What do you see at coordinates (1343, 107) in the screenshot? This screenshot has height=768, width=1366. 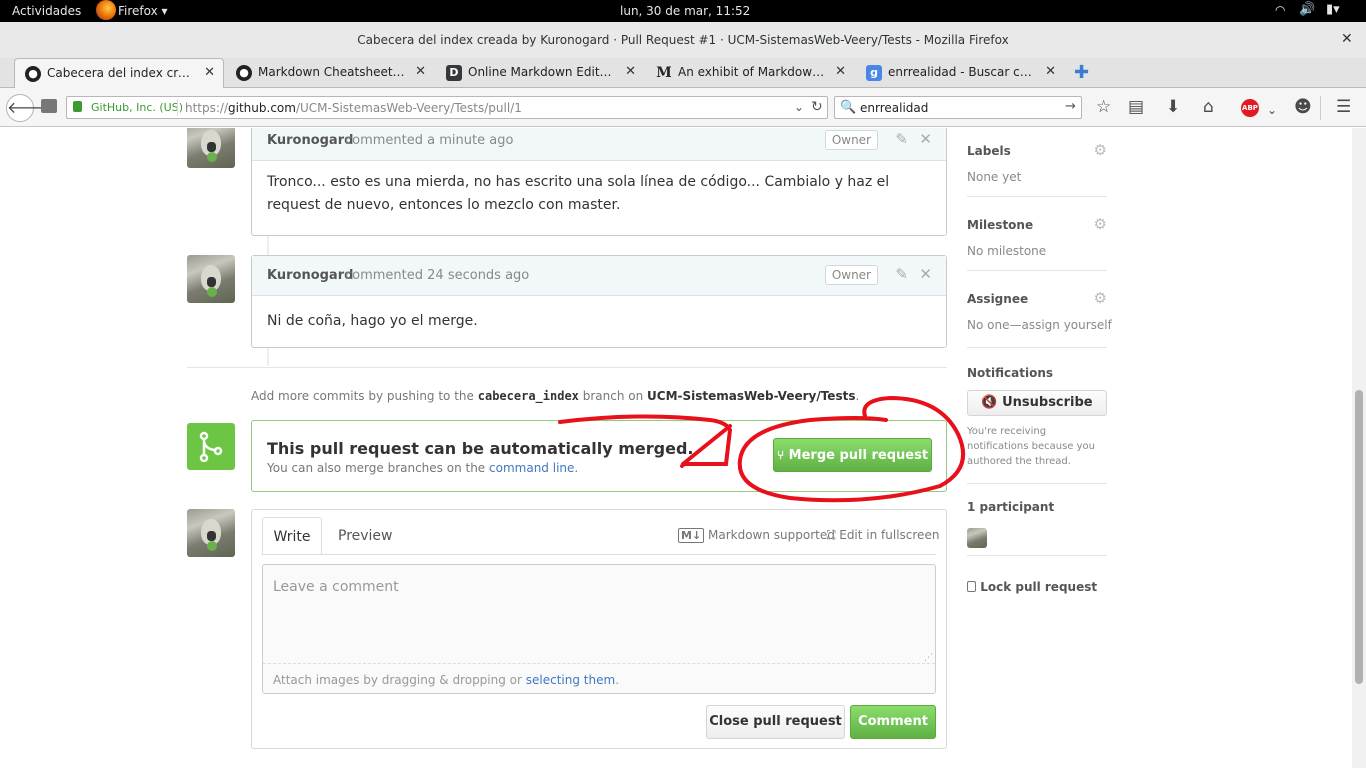 I see `menu-icon: ☰` at bounding box center [1343, 107].